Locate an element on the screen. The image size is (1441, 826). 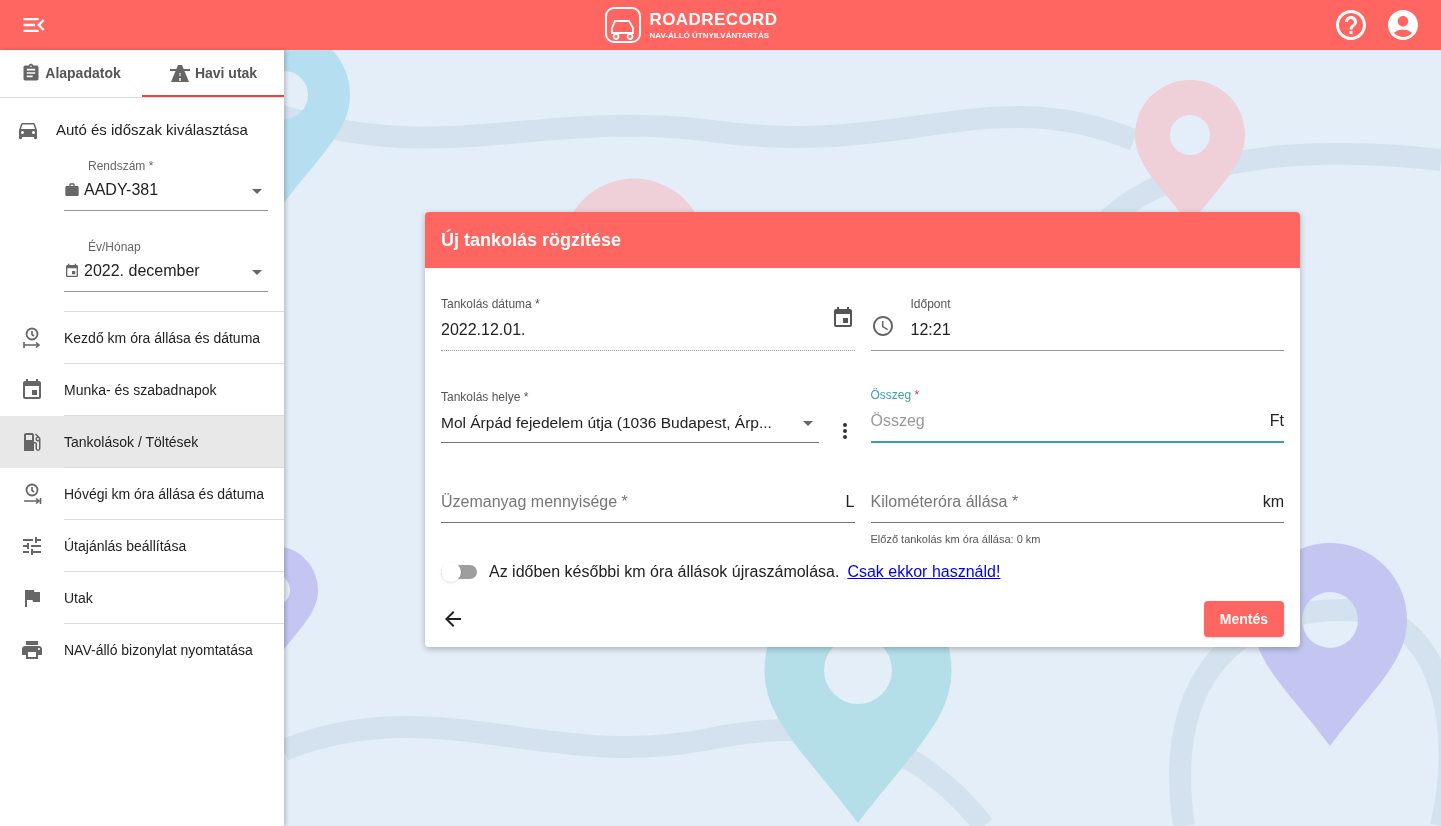
fuel-quantity-field: Üzemanyag mennyisége * L is located at coordinates (648, 506).